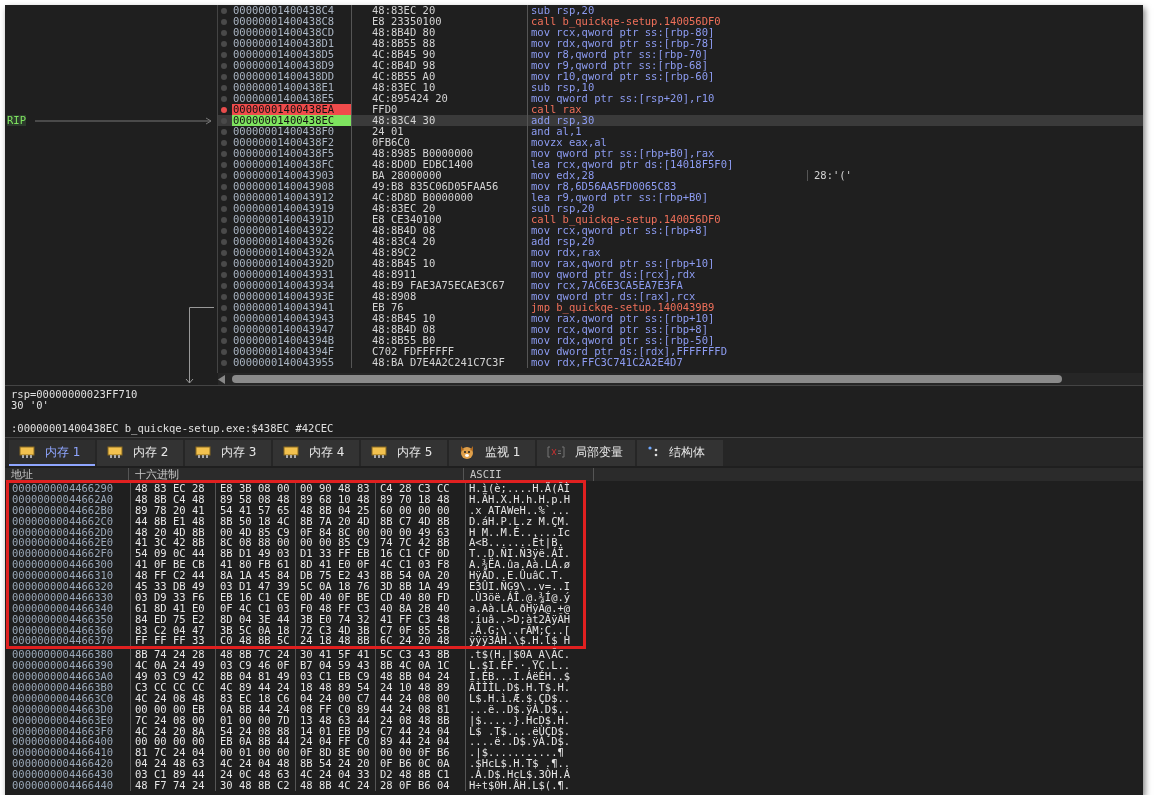  Describe the element at coordinates (528, 608) in the screenshot. I see `ascii-cell: a.Aà.LÁ.ðHÿÃ@.+@` at that location.